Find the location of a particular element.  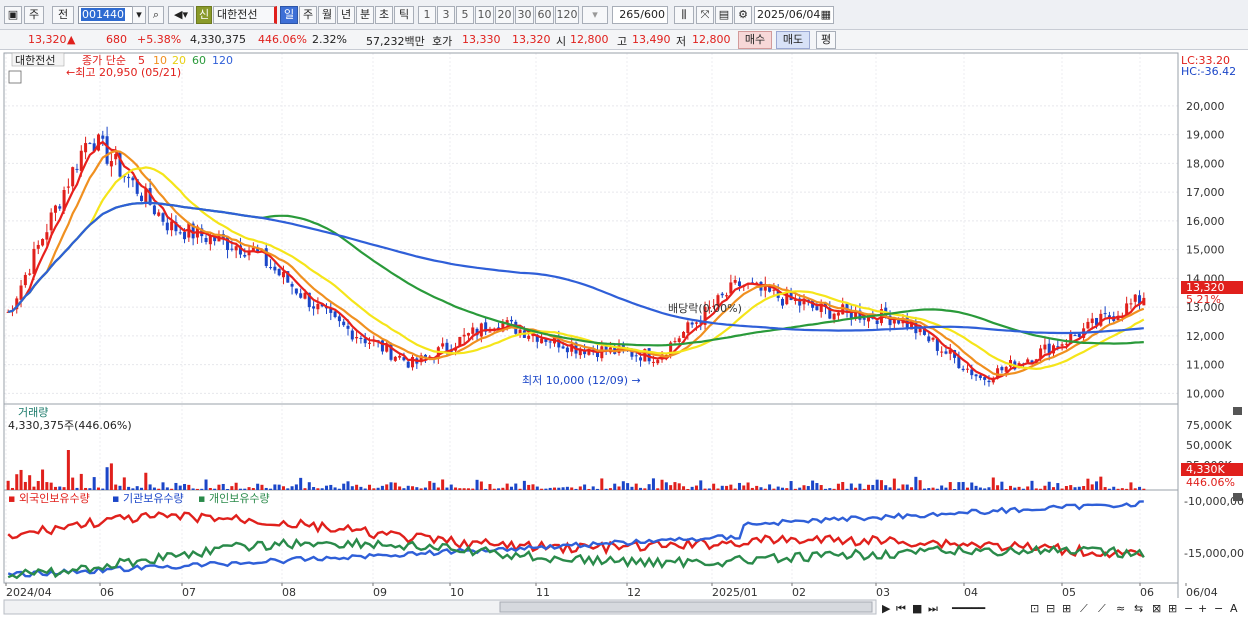

interval-3: 3 is located at coordinates (446, 15).